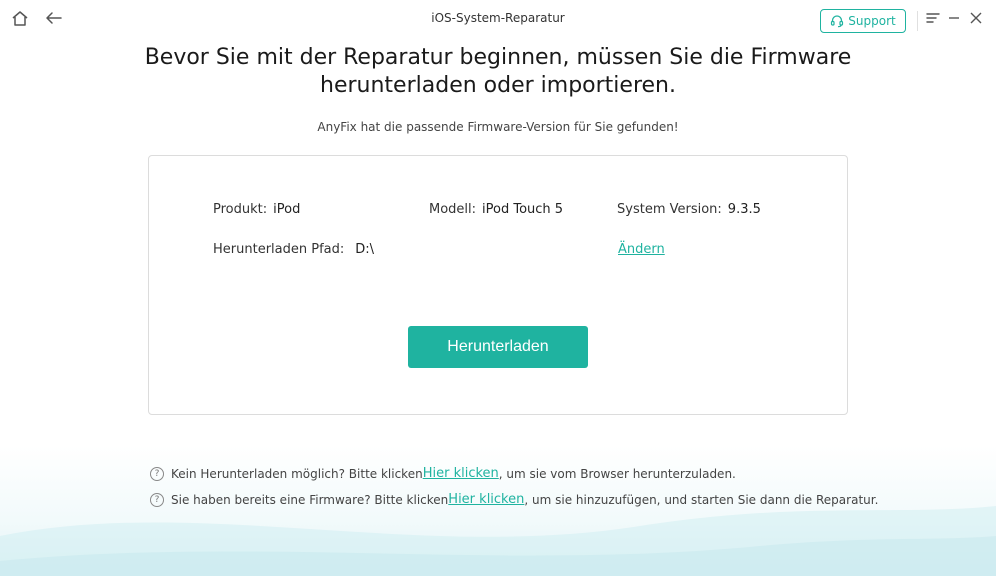 This screenshot has height=576, width=996. What do you see at coordinates (486, 499) in the screenshot?
I see `import-firmware-link: Hier klicken` at bounding box center [486, 499].